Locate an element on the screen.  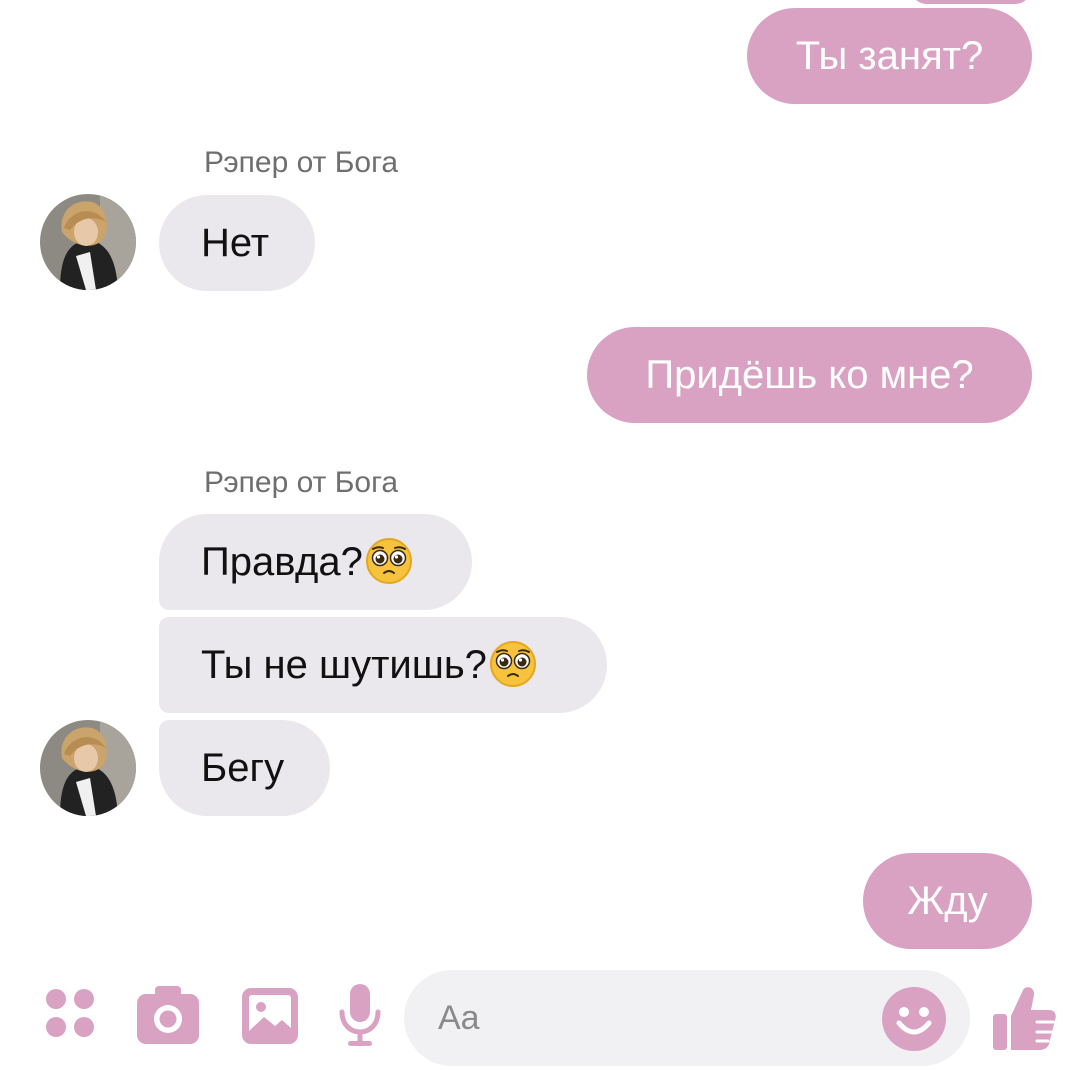
composer-bar: Aa is located at coordinates (540, 1015).